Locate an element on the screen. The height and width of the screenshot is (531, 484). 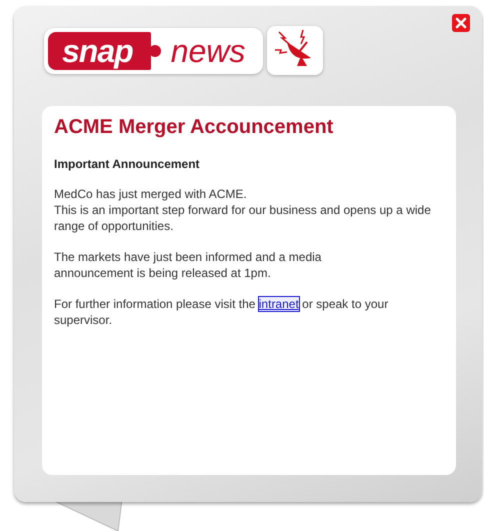
paragraph: MedCo has just merged with ACME. This is an important step forward for our business and opens up a wide range of opportunities. is located at coordinates (243, 210).